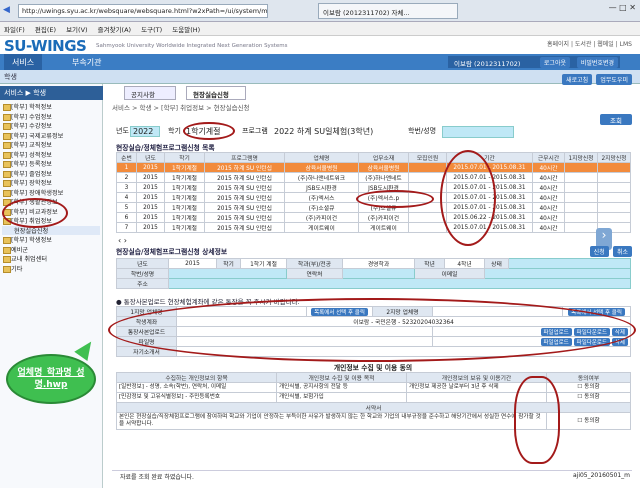 This screenshot has width=640, height=488. What do you see at coordinates (51, 126) in the screenshot?
I see `sidebar-item: [학부] 수강정보` at bounding box center [51, 126].